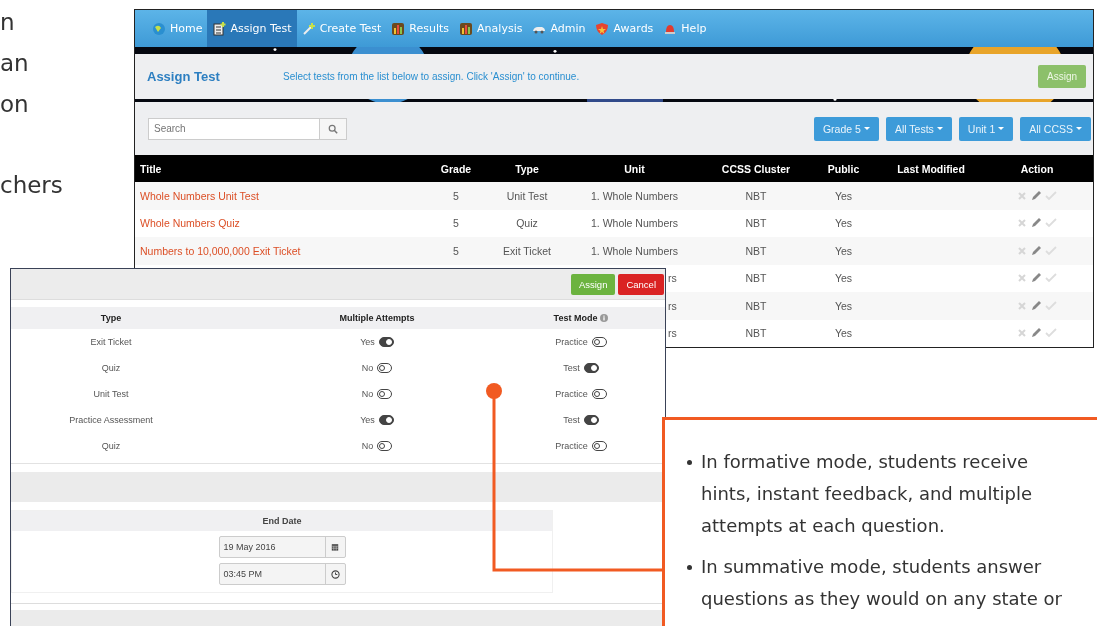 Image resolution: width=1097 pixels, height=626 pixels. What do you see at coordinates (756, 168) in the screenshot?
I see `column-header: CCSS Cluster` at bounding box center [756, 168].